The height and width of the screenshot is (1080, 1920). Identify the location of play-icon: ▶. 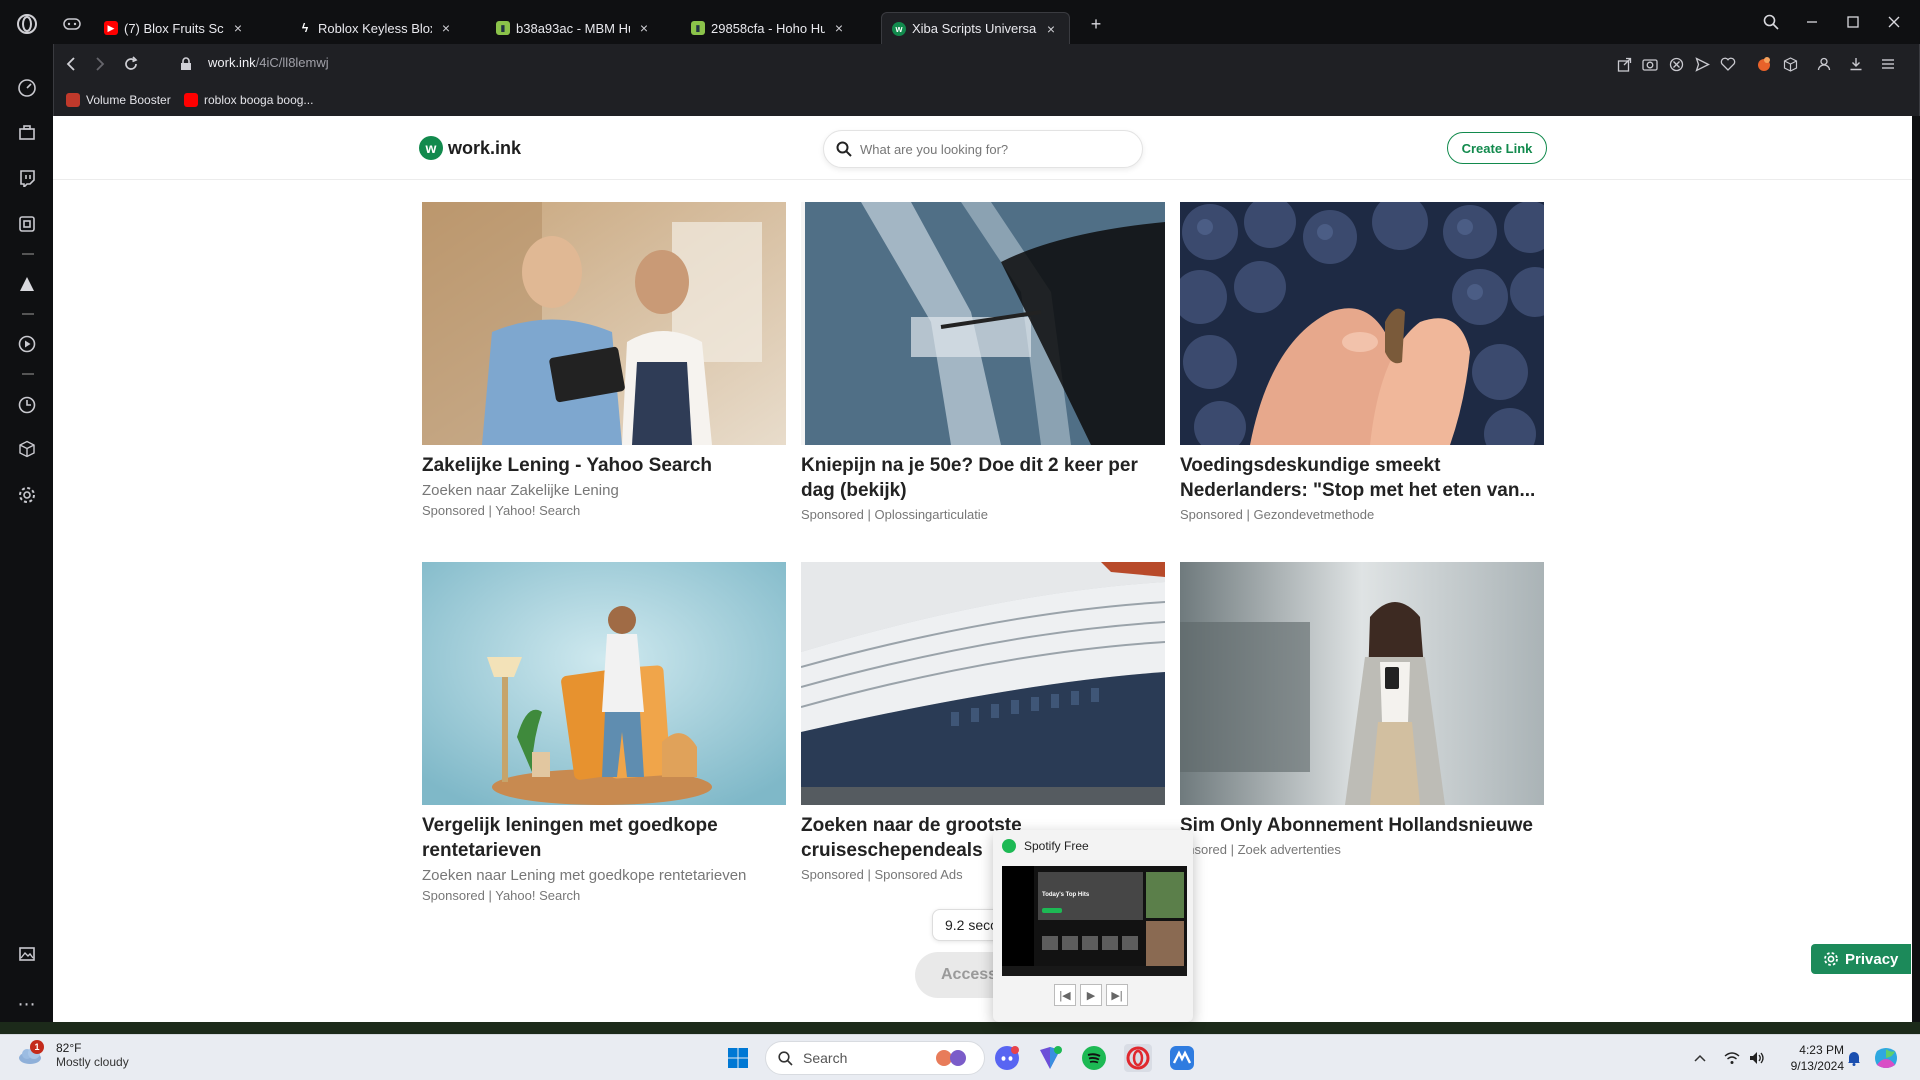
(1091, 995).